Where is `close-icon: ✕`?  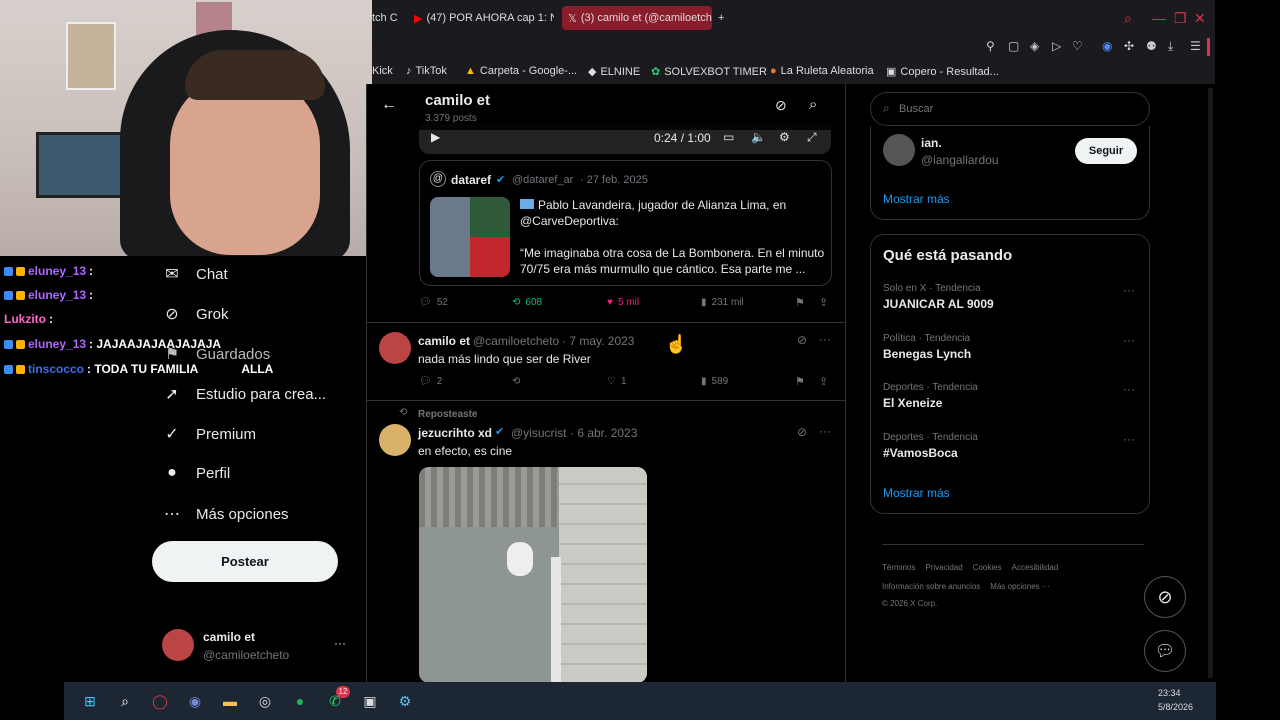 close-icon: ✕ is located at coordinates (1200, 18).